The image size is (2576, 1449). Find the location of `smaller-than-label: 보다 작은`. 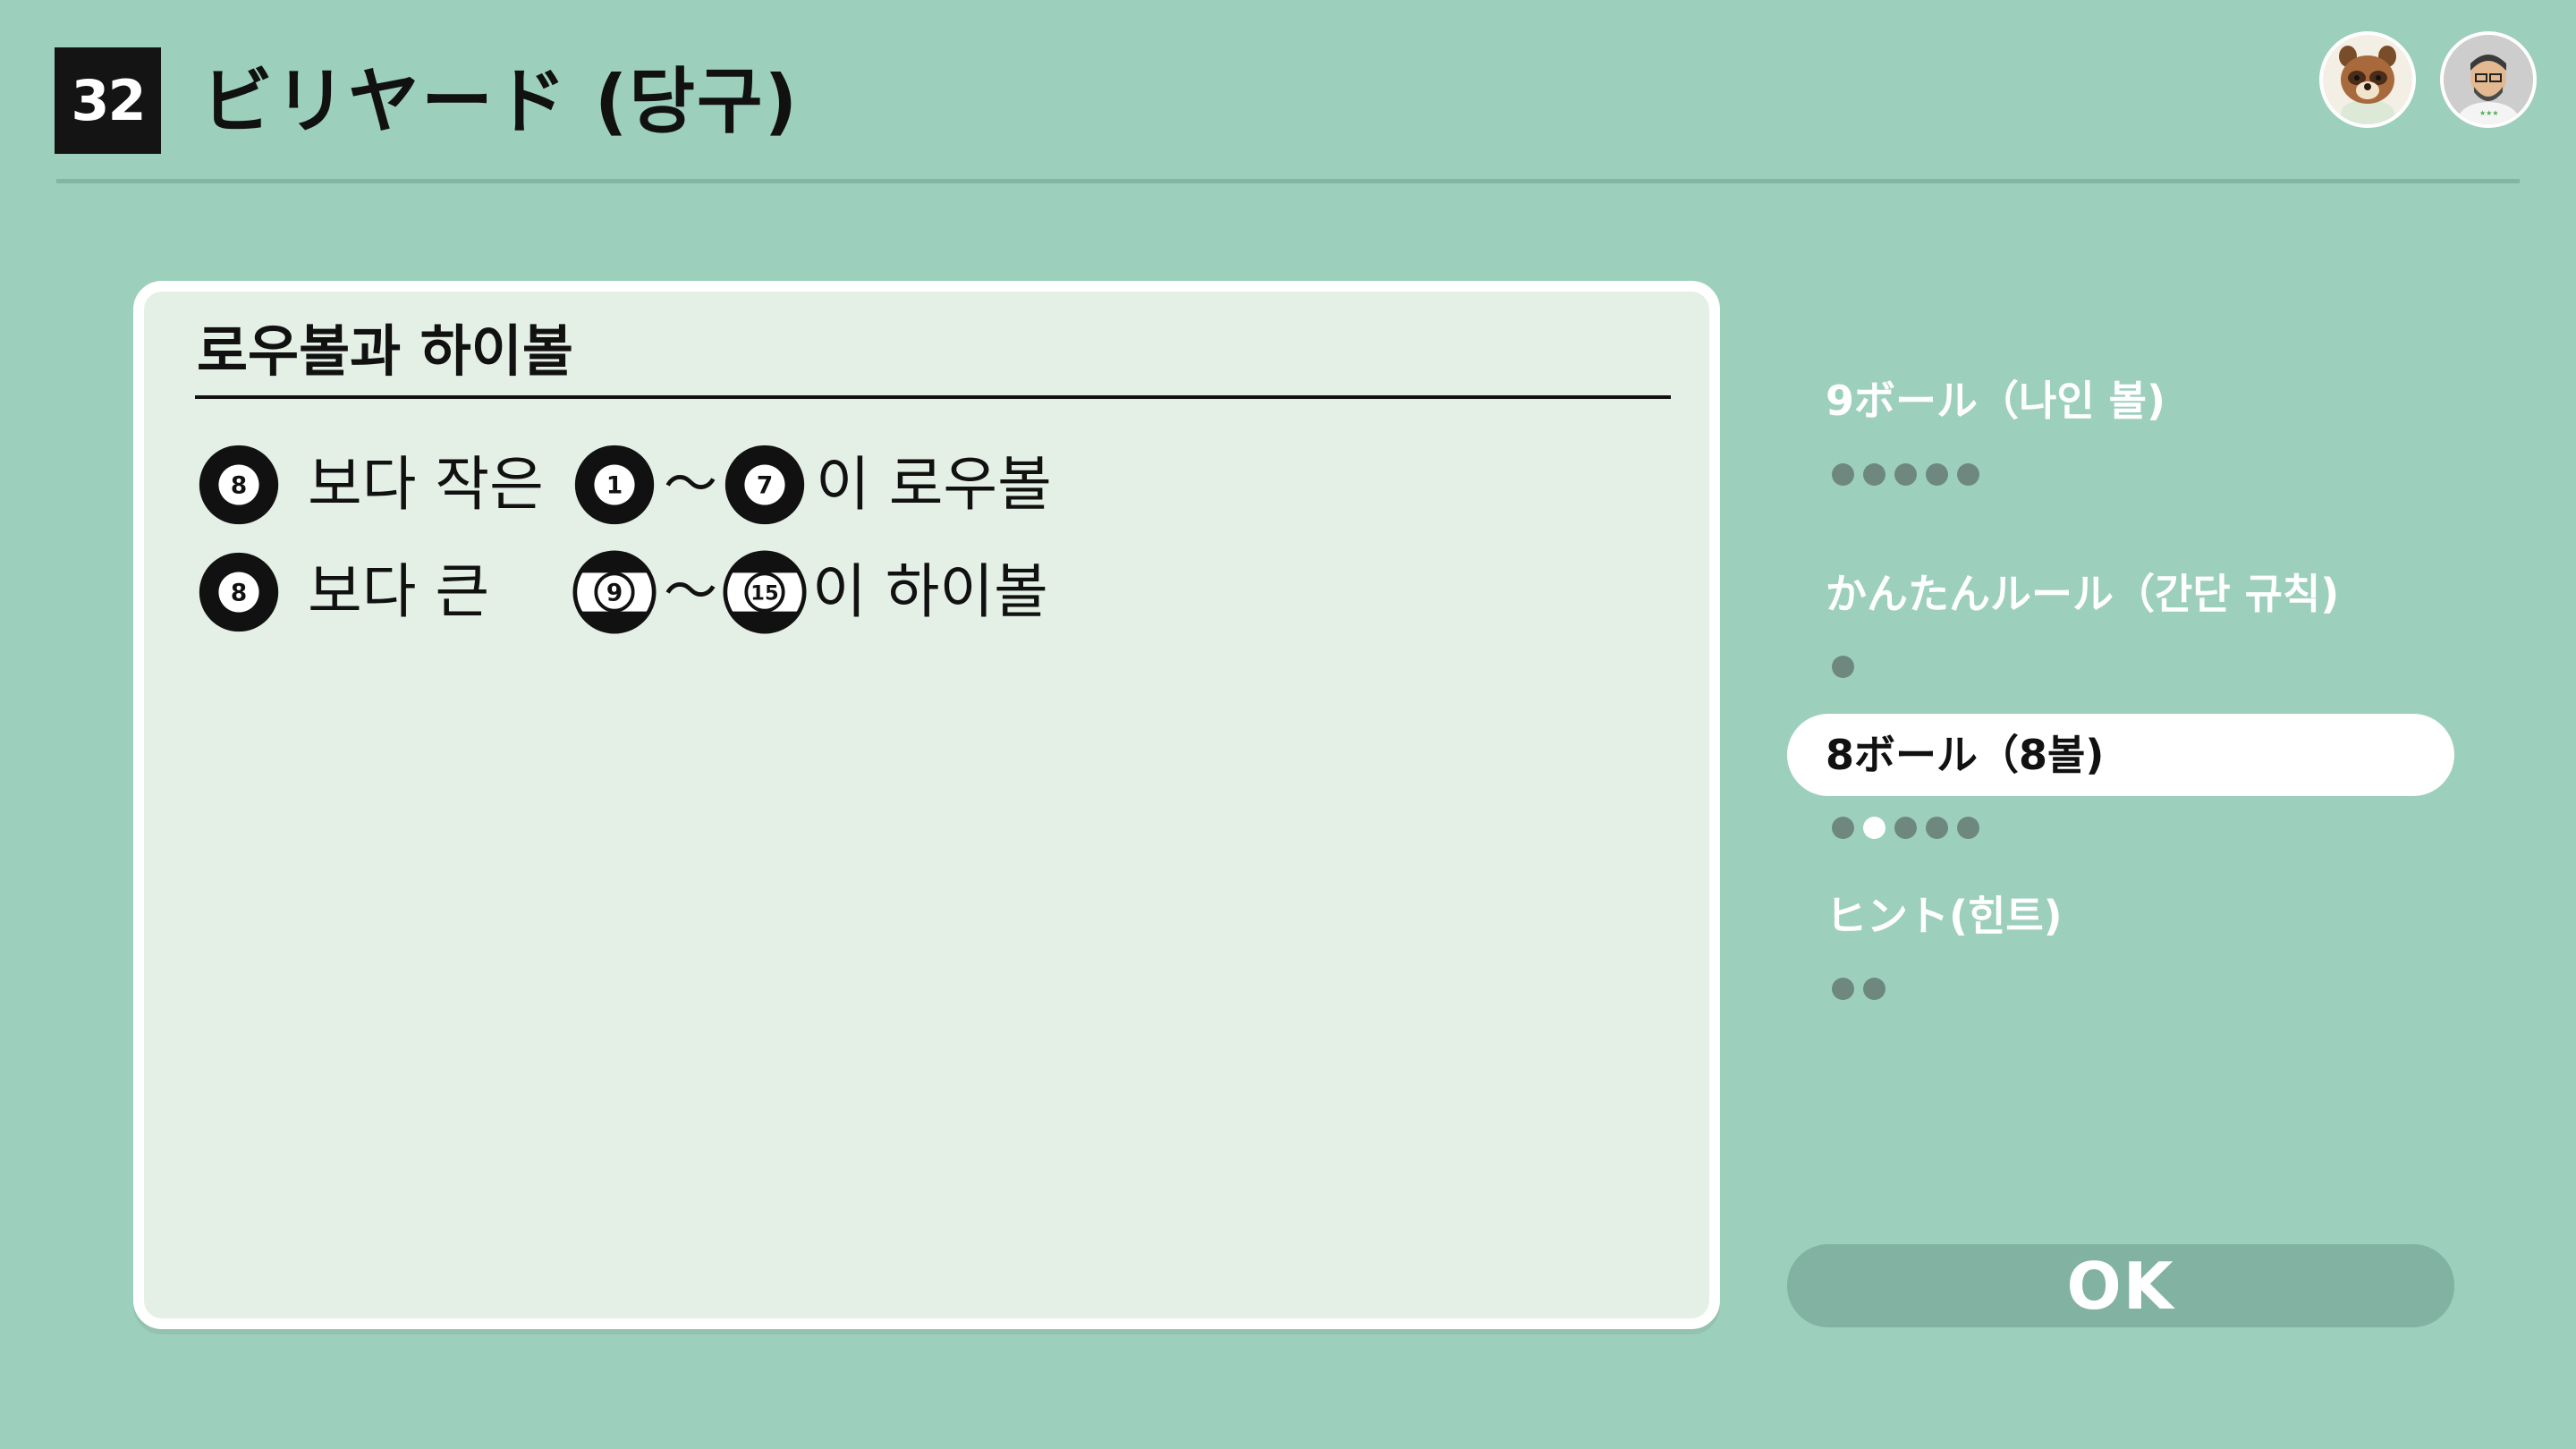

smaller-than-label: 보다 작은 is located at coordinates (426, 484).